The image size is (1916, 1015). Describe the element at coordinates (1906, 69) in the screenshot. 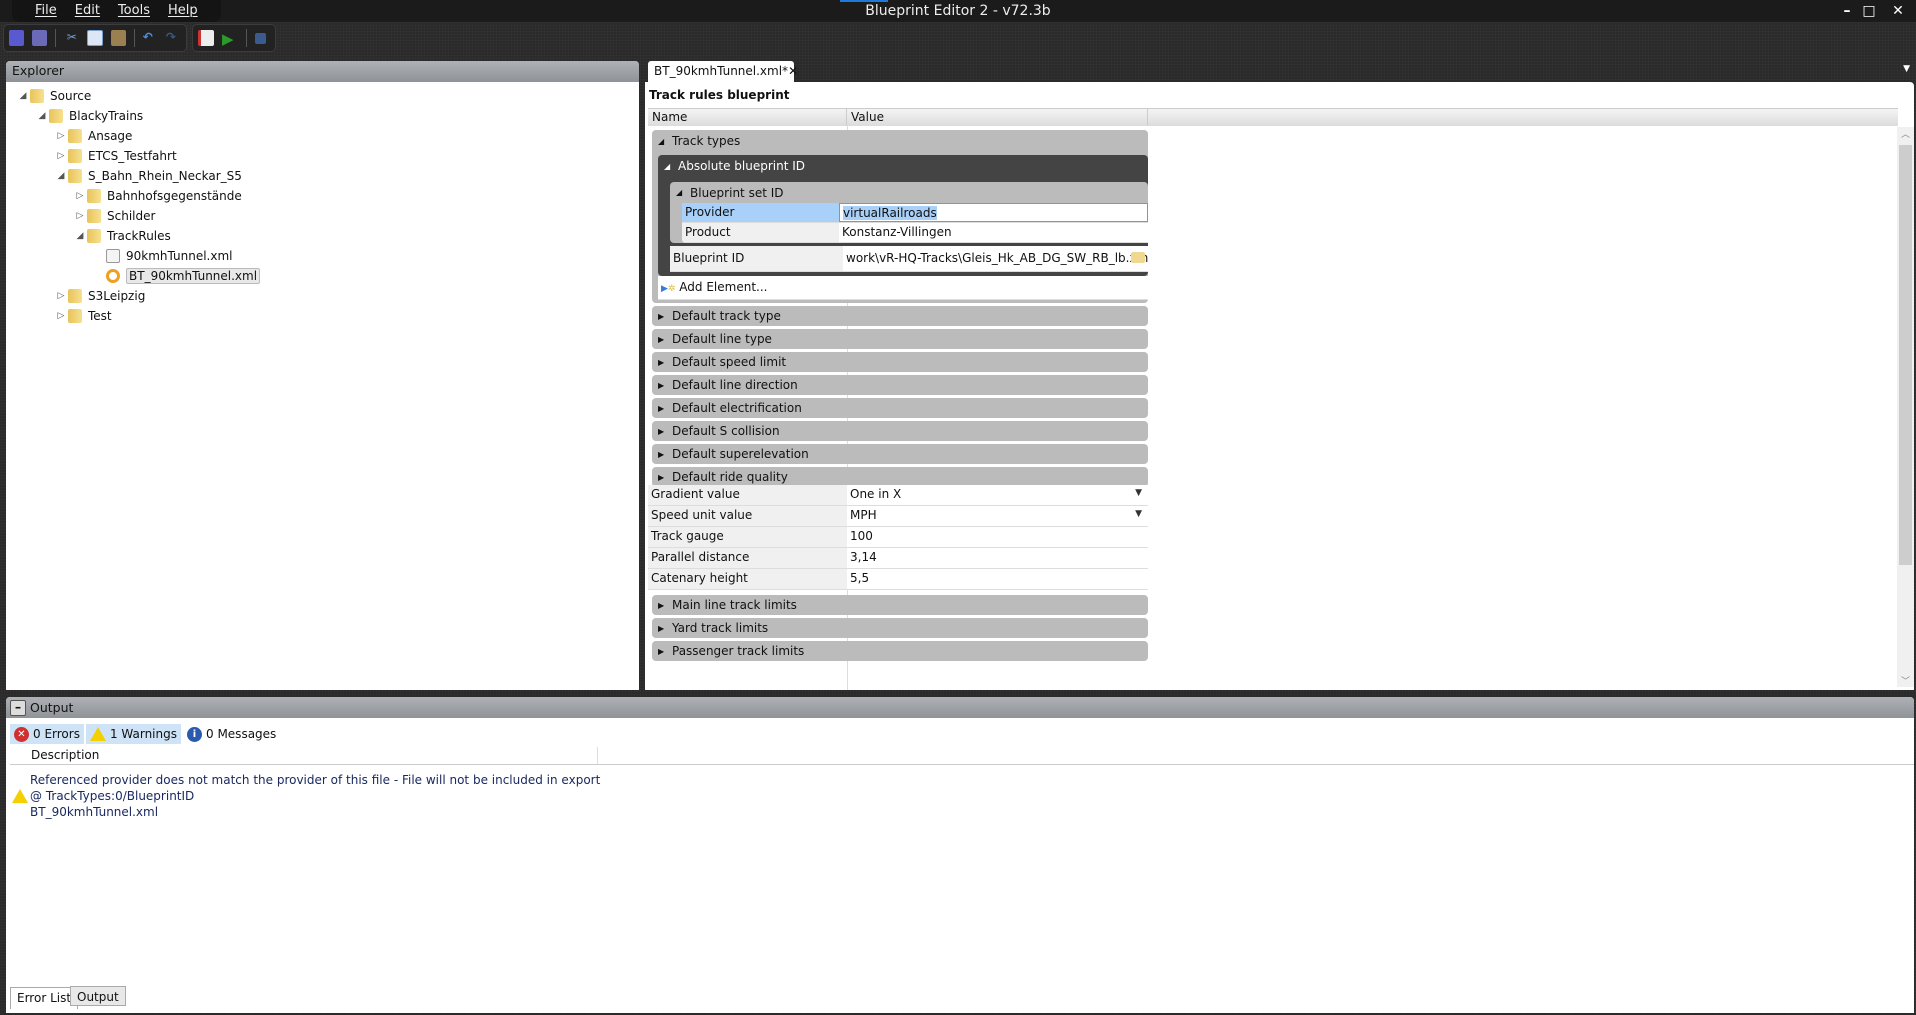

I see `tab-overflow-icon: ▼` at that location.